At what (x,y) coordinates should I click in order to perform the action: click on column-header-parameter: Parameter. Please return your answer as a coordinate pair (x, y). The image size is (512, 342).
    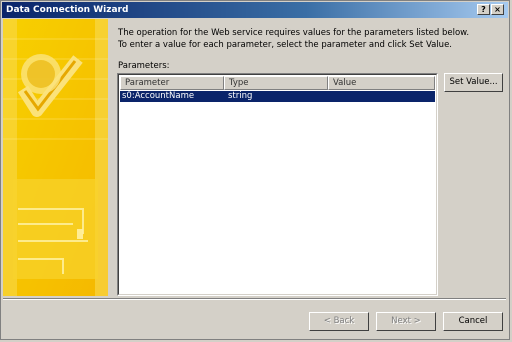
    Looking at the image, I should click on (172, 83).